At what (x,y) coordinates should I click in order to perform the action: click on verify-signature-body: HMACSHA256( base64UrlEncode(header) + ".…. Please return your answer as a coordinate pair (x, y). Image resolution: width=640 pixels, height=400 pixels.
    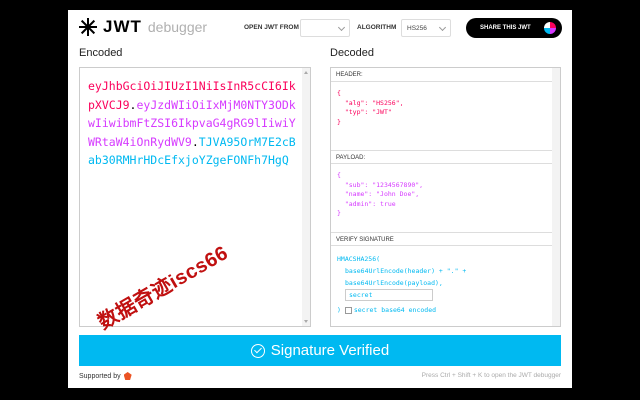
    Looking at the image, I should click on (401, 284).